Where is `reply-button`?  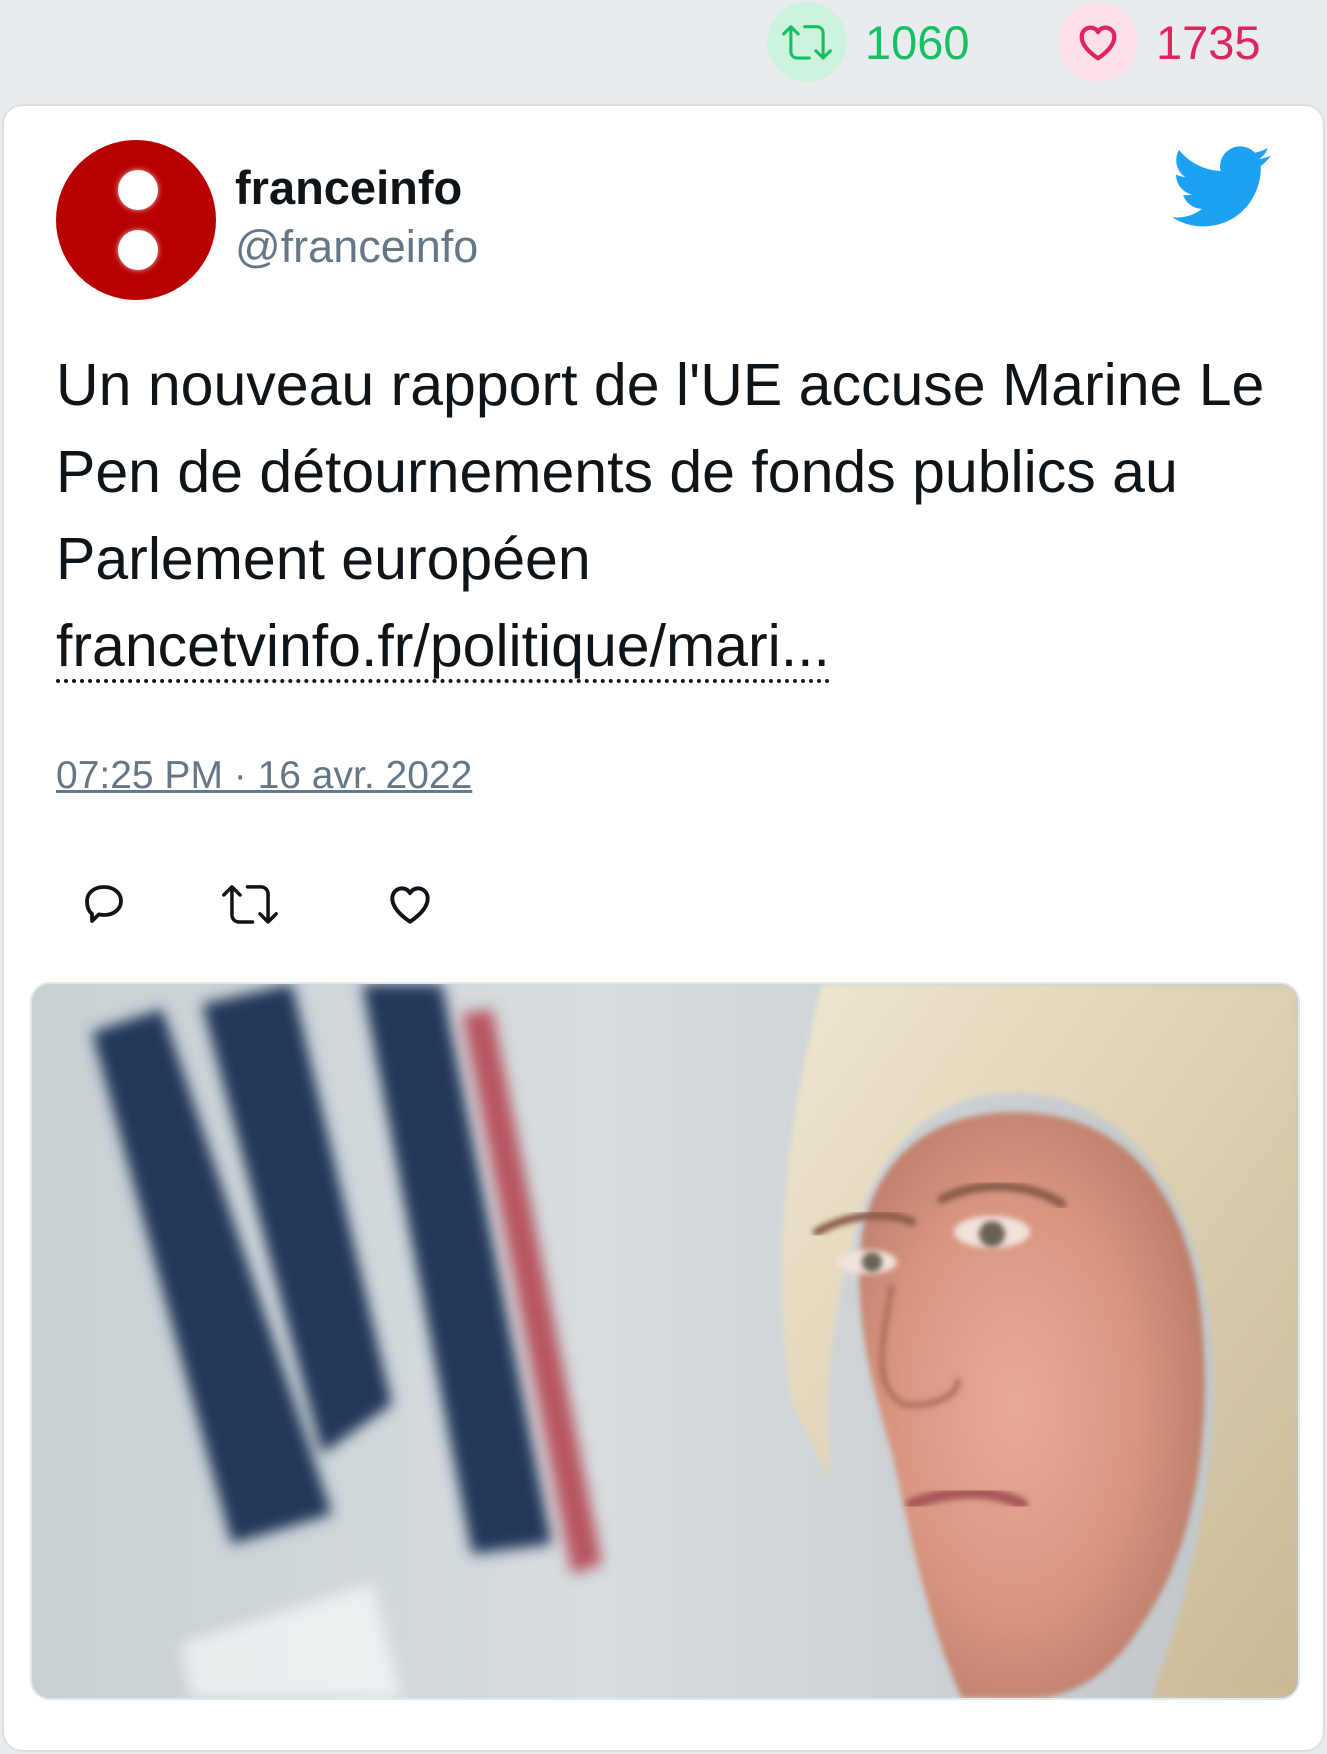 reply-button is located at coordinates (104, 904).